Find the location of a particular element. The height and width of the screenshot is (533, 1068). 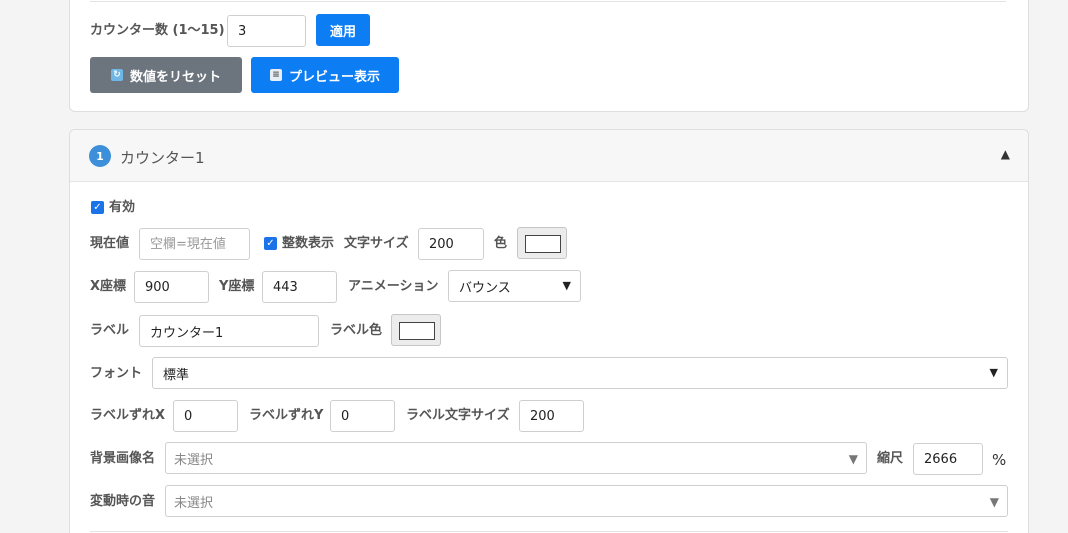

reset-values-button: ↻ 数値をリセット is located at coordinates (166, 75).